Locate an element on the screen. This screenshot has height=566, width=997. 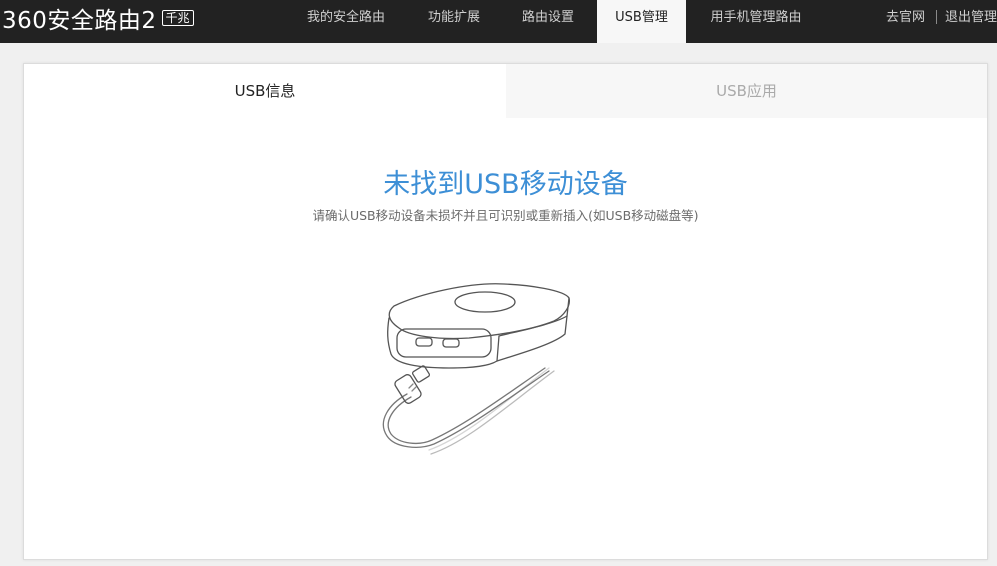
empty-state-description: 请确认USB移动设备未损坏并且可识别或重新插入(如USB移动磁盘等) is located at coordinates (505, 215).